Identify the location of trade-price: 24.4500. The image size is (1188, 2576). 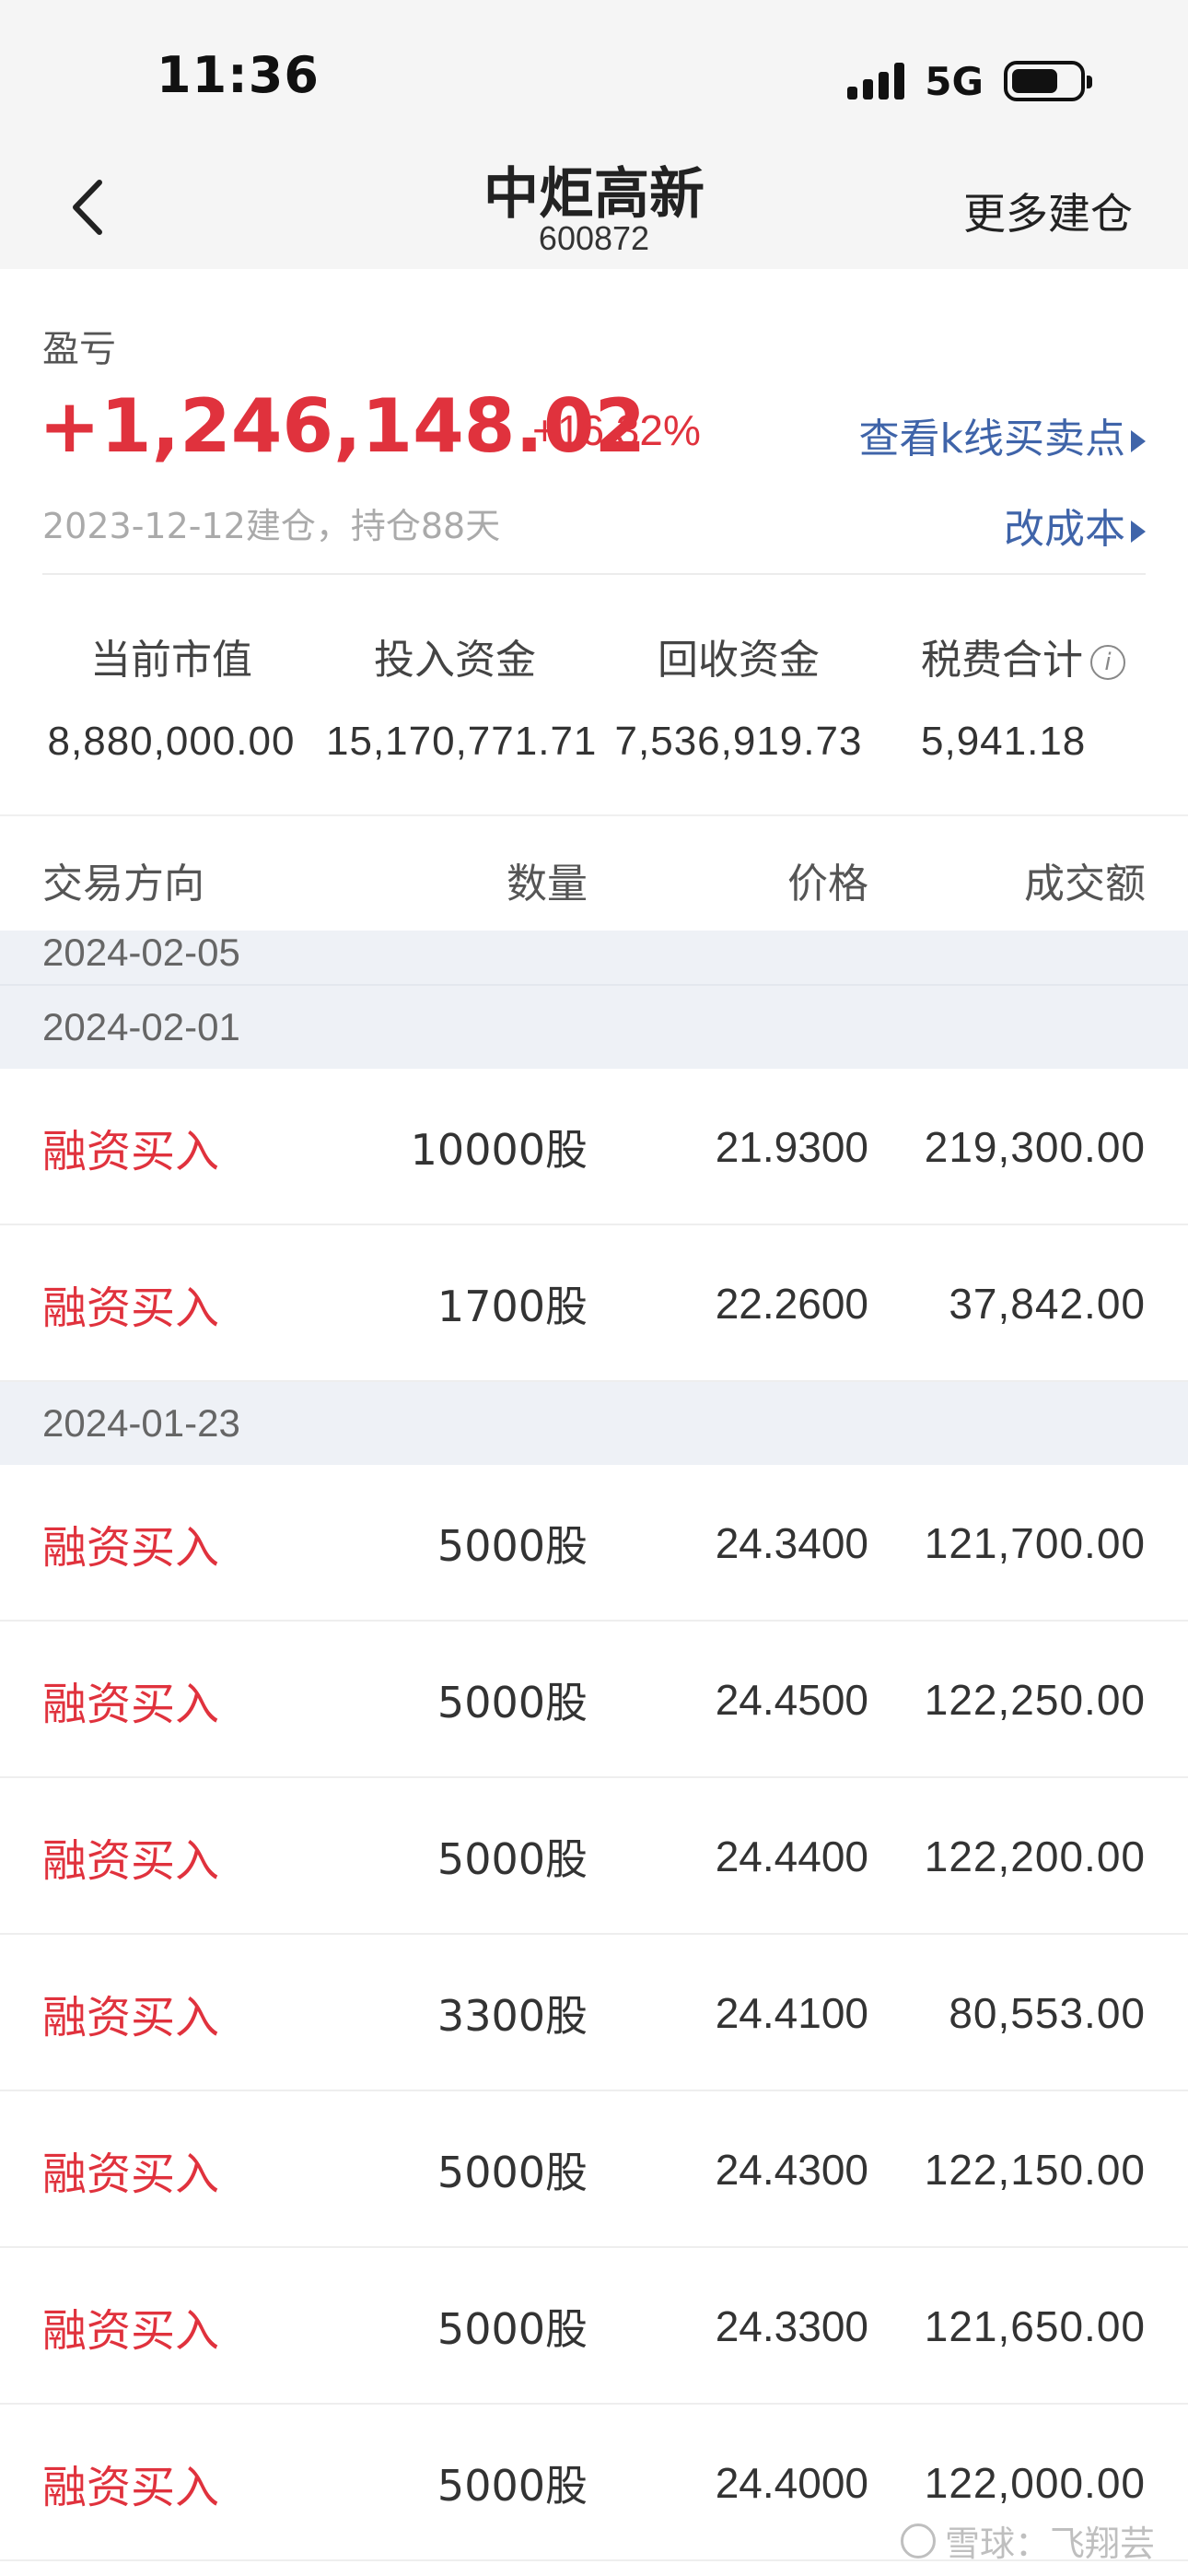
(791, 1700).